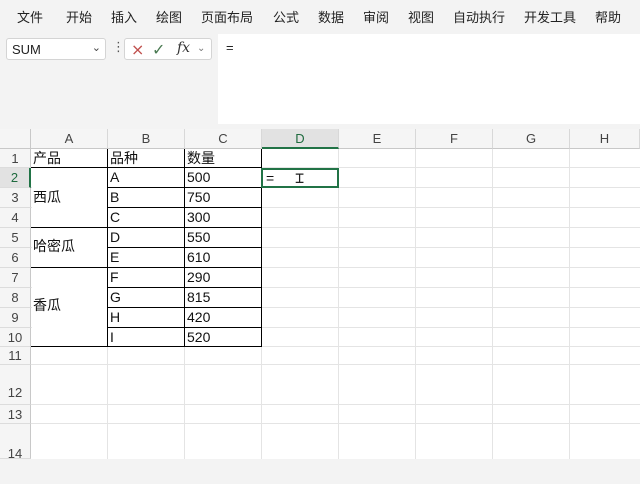  What do you see at coordinates (605, 139) in the screenshot?
I see `column-header-h: H` at bounding box center [605, 139].